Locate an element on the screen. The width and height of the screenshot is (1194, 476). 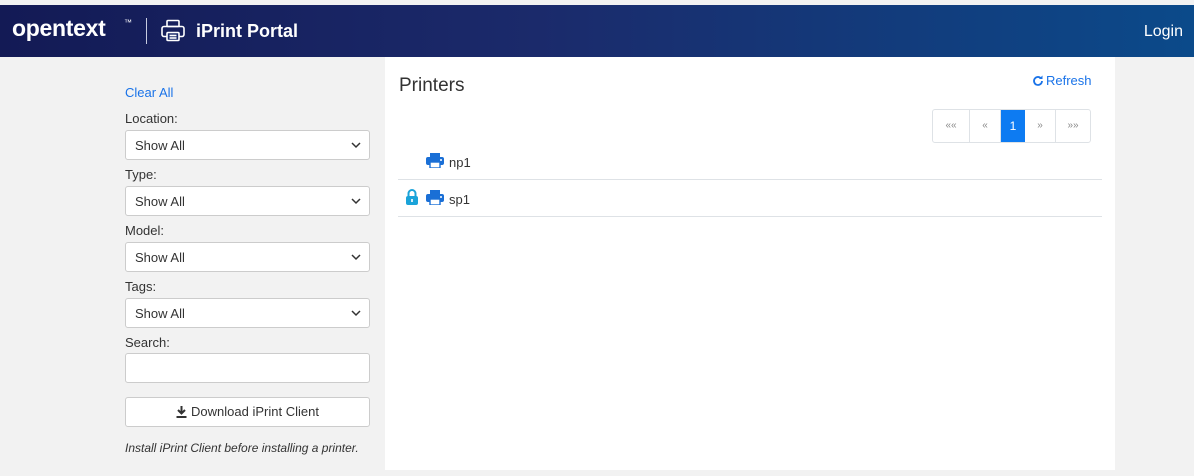
printer-name: sp1 is located at coordinates (459, 199).